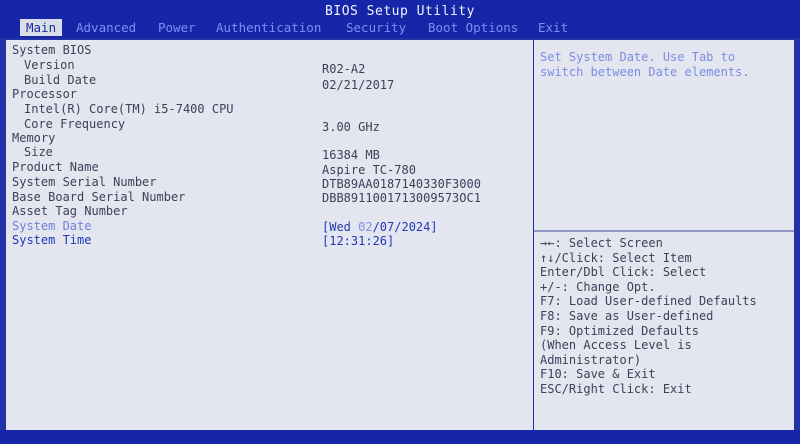  Describe the element at coordinates (601, 243) in the screenshot. I see `key-hint: →←: Select Screen` at that location.